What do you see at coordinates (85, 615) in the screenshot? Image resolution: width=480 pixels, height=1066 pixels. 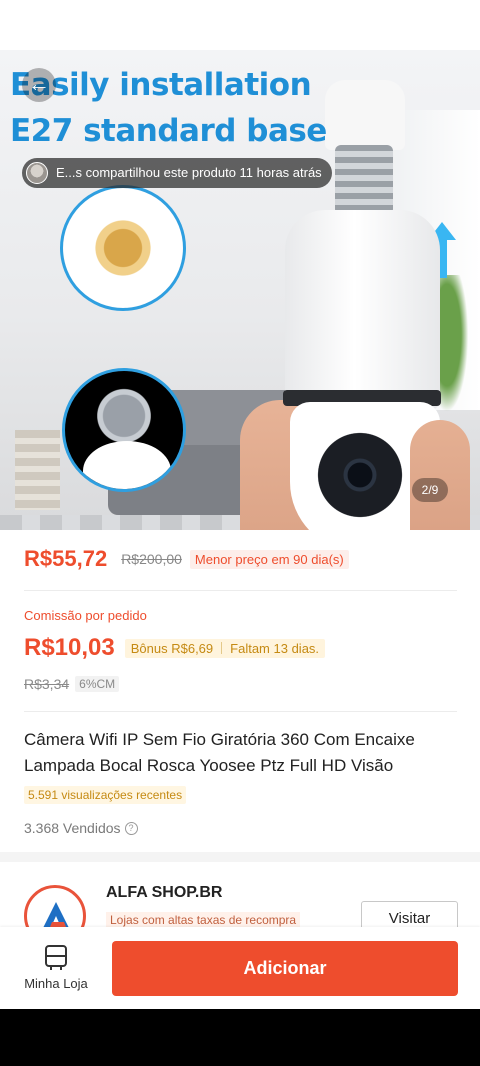 I see `commission-label: Comissão por pedido` at bounding box center [85, 615].